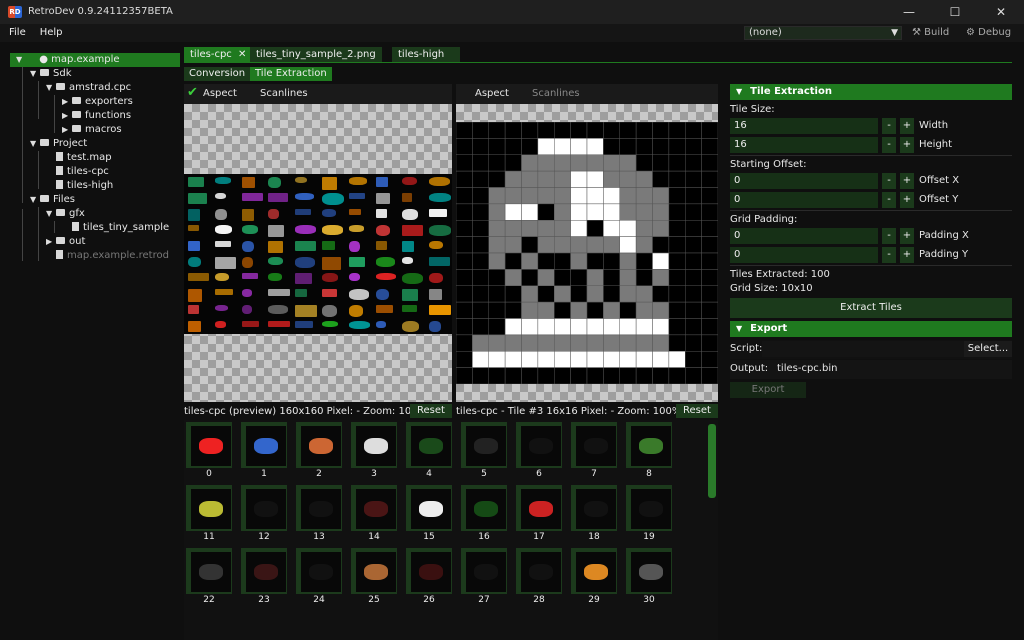  Describe the element at coordinates (955, 12) in the screenshot. I see `maximize-button: ☐` at that location.